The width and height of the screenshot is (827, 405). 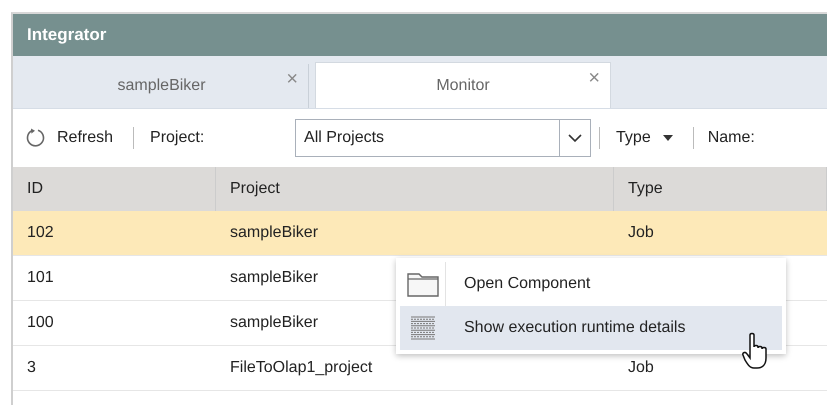 What do you see at coordinates (644, 138) in the screenshot?
I see `type-menu-button: Type` at bounding box center [644, 138].